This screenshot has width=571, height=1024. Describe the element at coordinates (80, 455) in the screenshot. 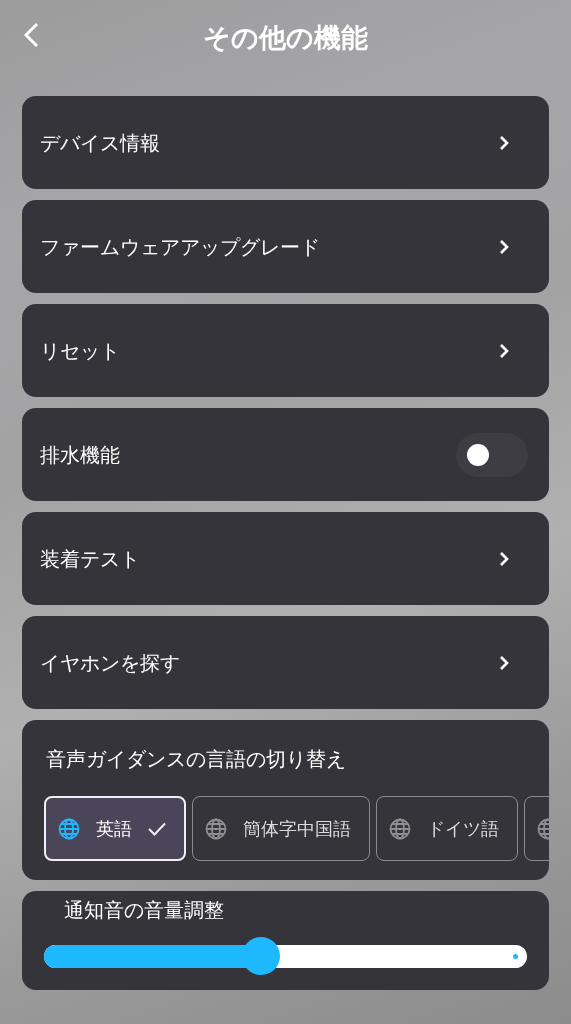

I see `setting-label: 排水機能` at that location.